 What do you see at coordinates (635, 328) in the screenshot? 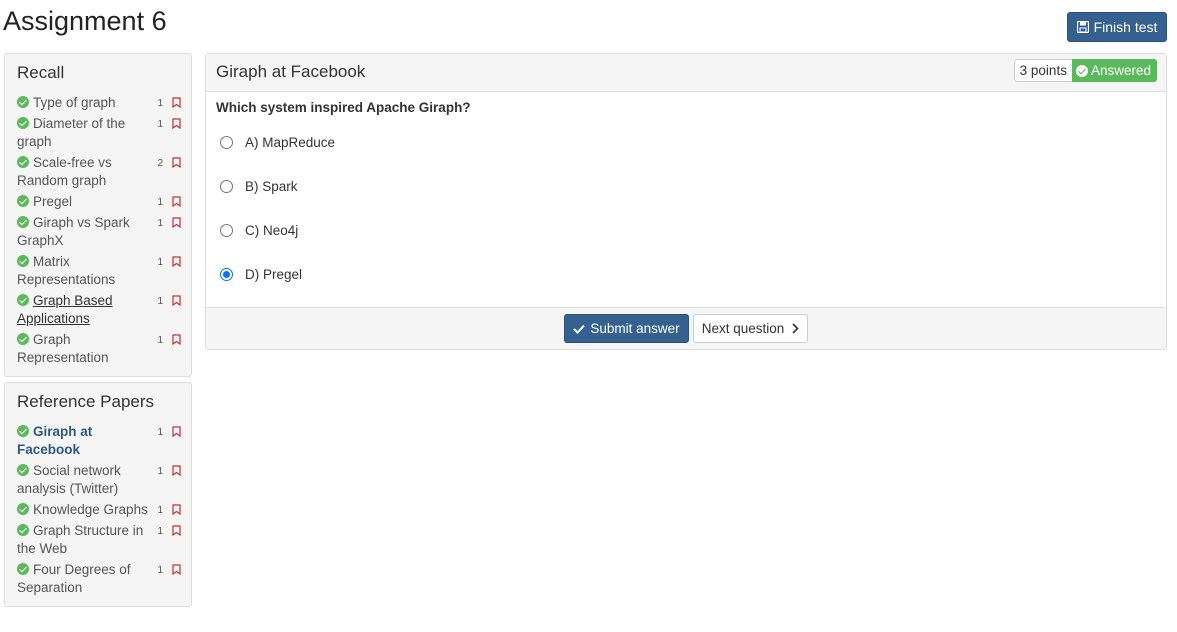
I see `submit-answer-label: Submit answer` at bounding box center [635, 328].